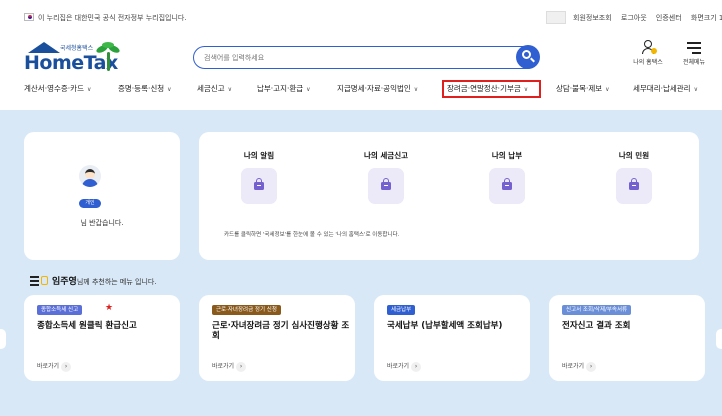 This screenshot has height=416, width=722. I want to click on card-title: 국세납부 (납부할세액 조회납부), so click(445, 326).